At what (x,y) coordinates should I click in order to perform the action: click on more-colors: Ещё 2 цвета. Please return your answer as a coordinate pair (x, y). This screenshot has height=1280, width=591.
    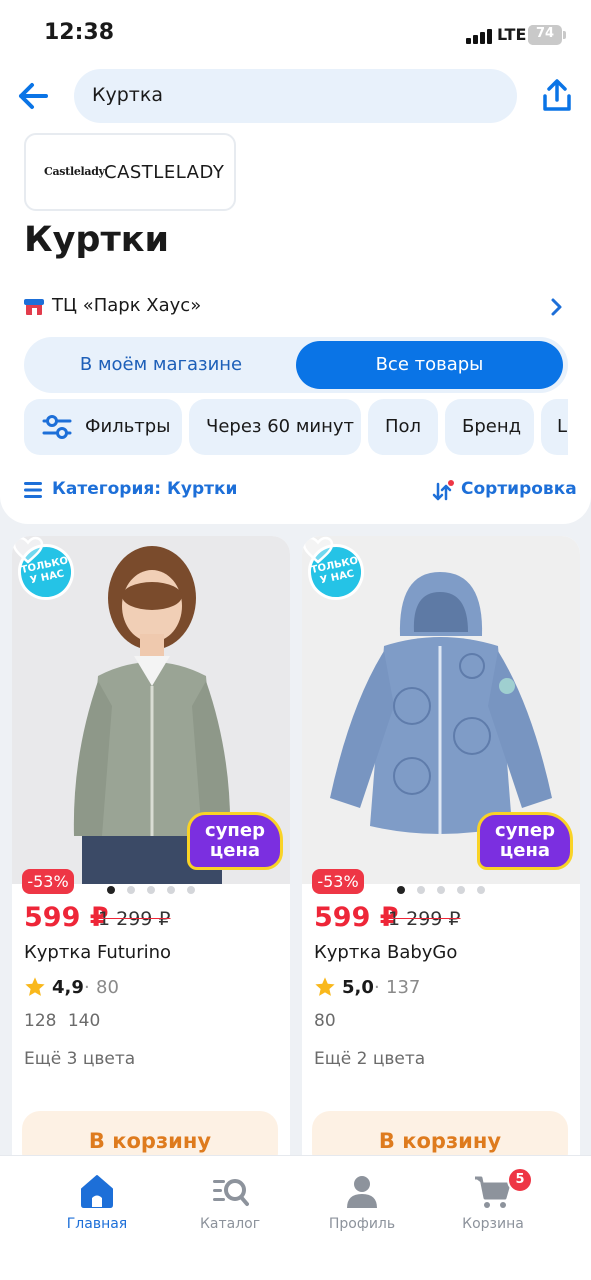
    Looking at the image, I should click on (369, 1059).